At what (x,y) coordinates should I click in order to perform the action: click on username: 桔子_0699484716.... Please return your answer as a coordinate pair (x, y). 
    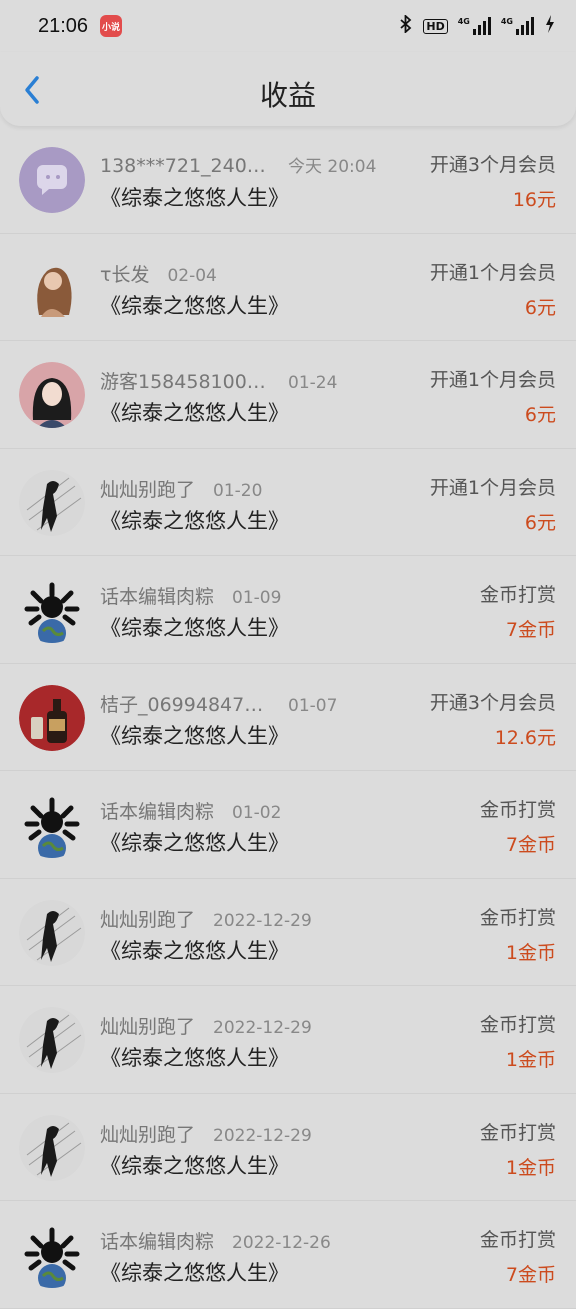
    Looking at the image, I should click on (185, 704).